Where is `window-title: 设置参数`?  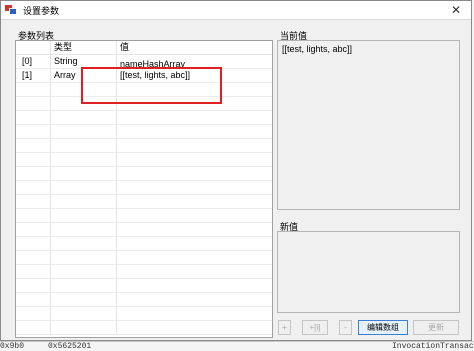 window-title: 设置参数 is located at coordinates (41, 10).